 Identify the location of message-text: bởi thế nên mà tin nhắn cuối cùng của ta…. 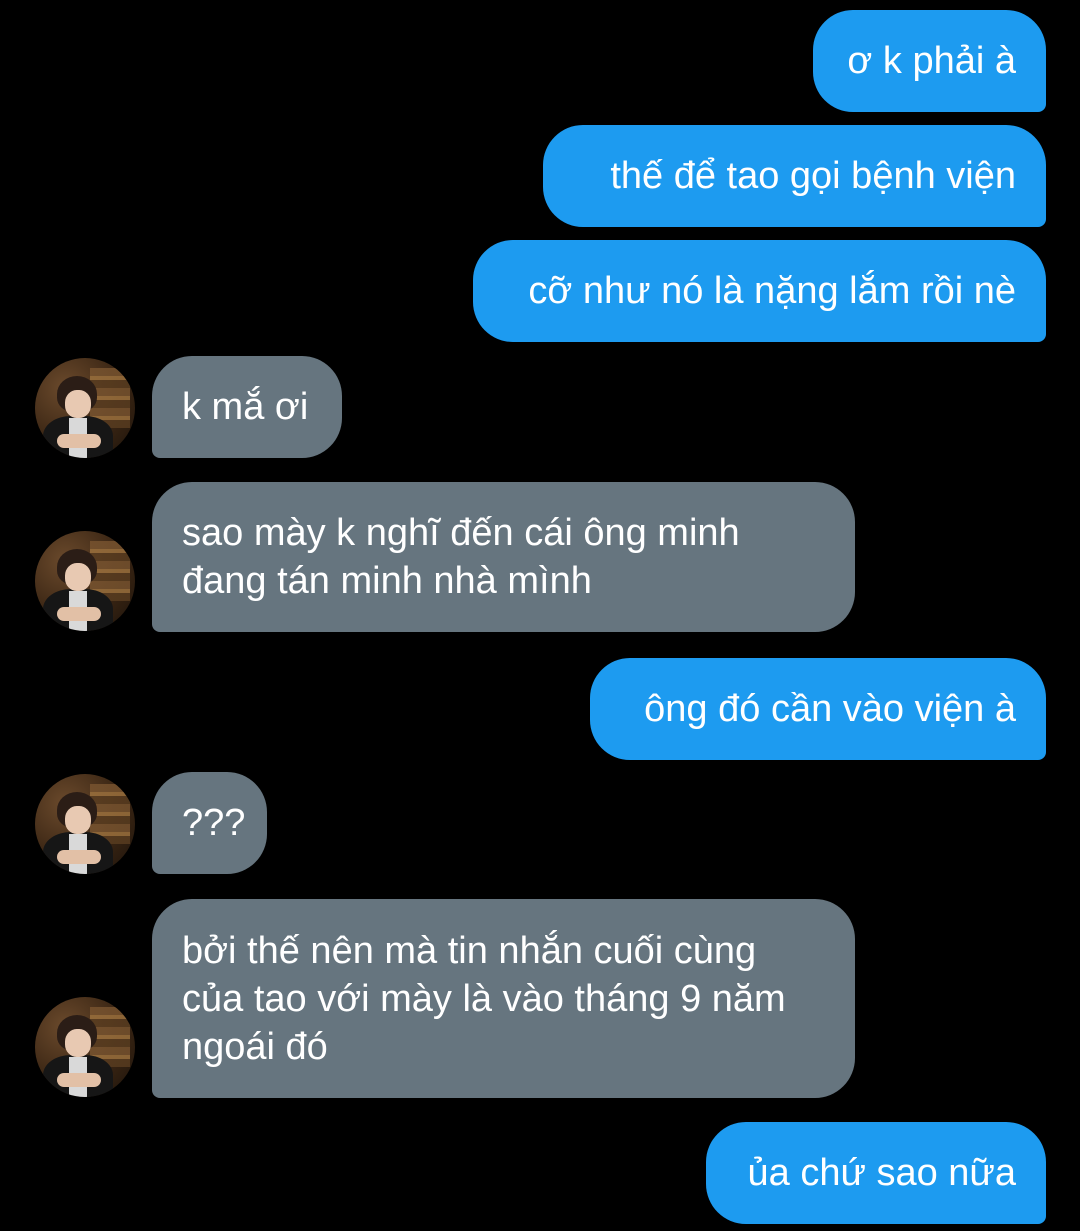
(484, 998).